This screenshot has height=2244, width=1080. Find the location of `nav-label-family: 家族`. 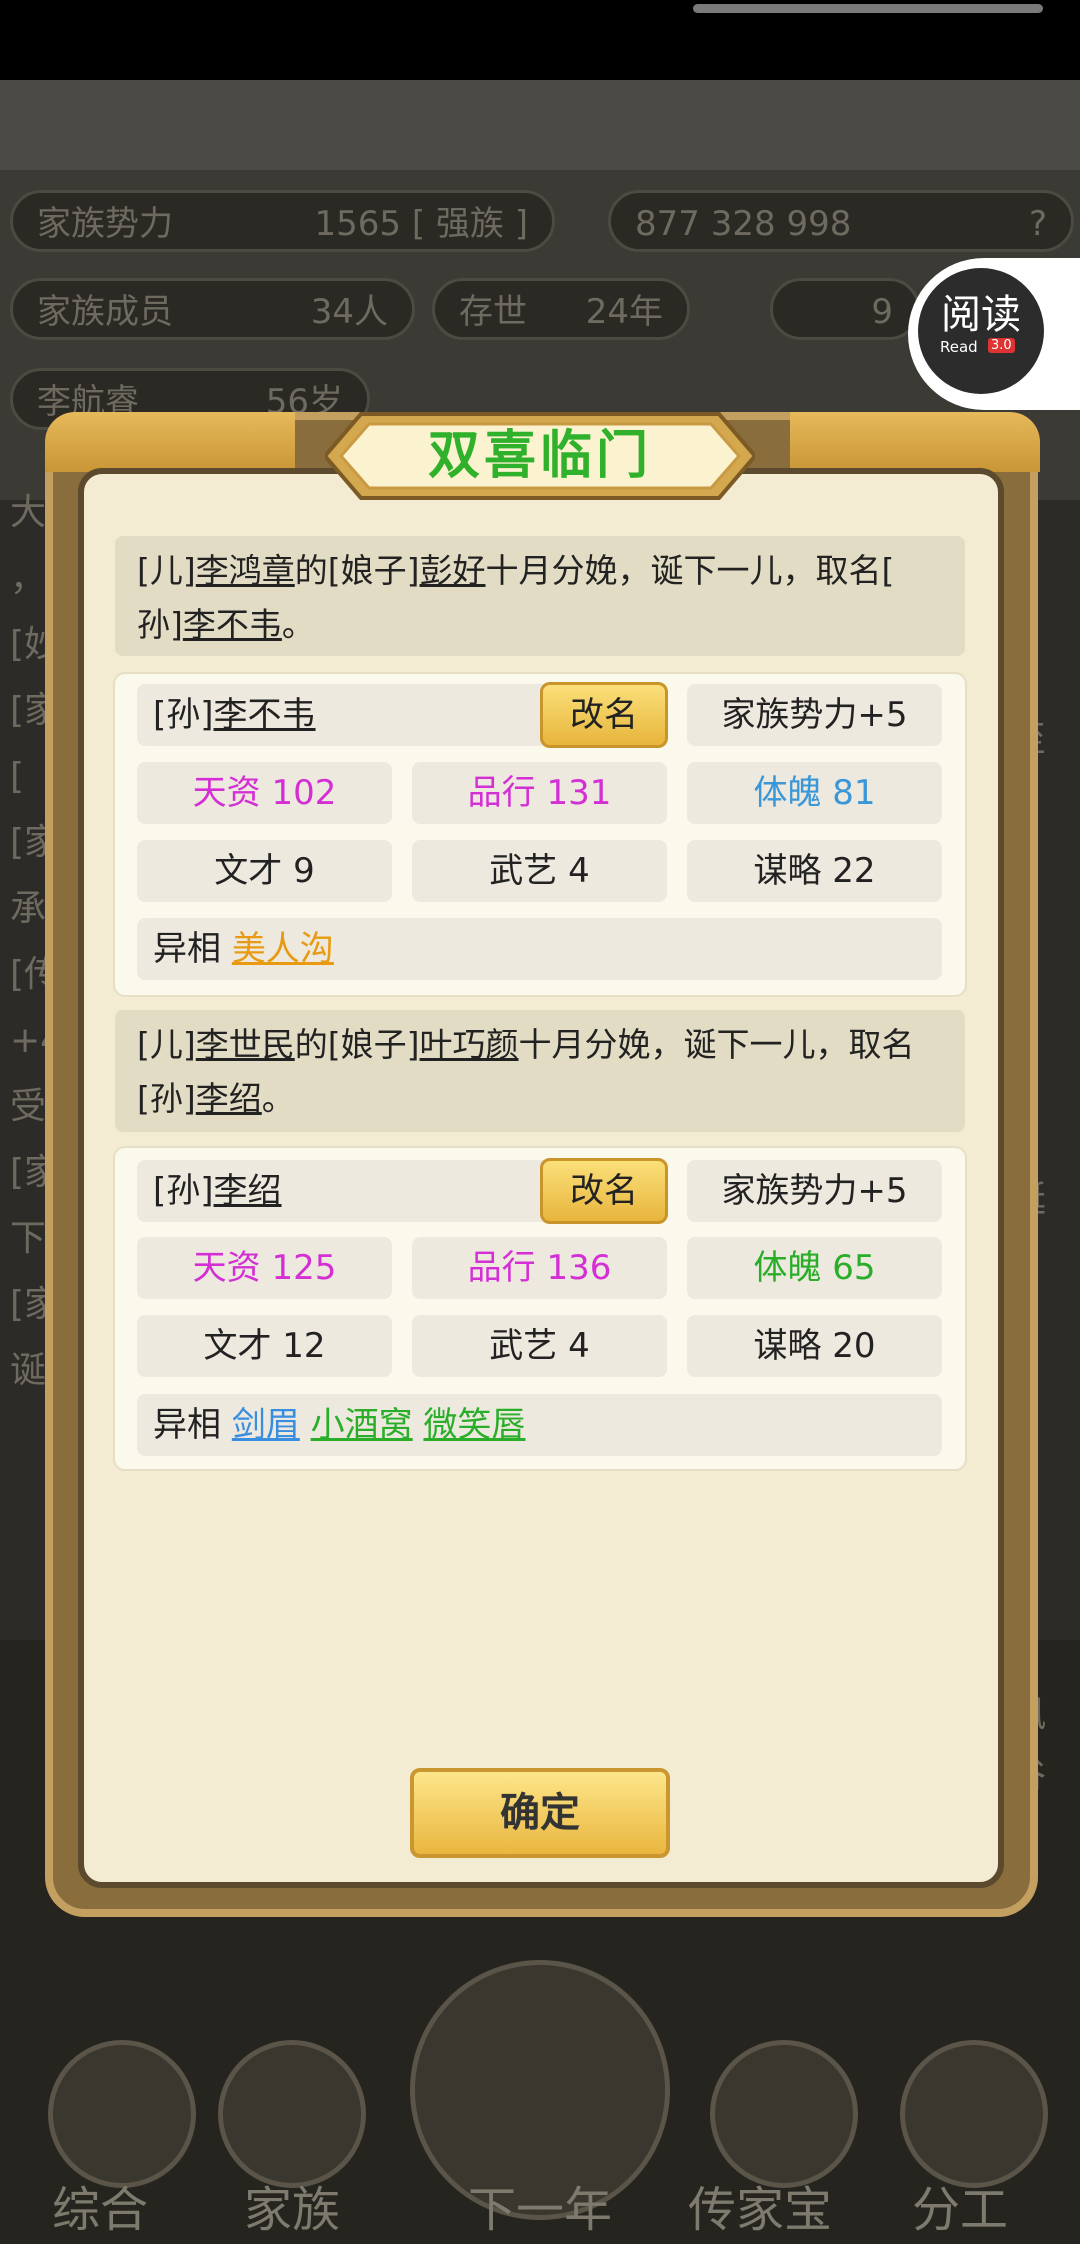

nav-label-family: 家族 is located at coordinates (292, 2205).